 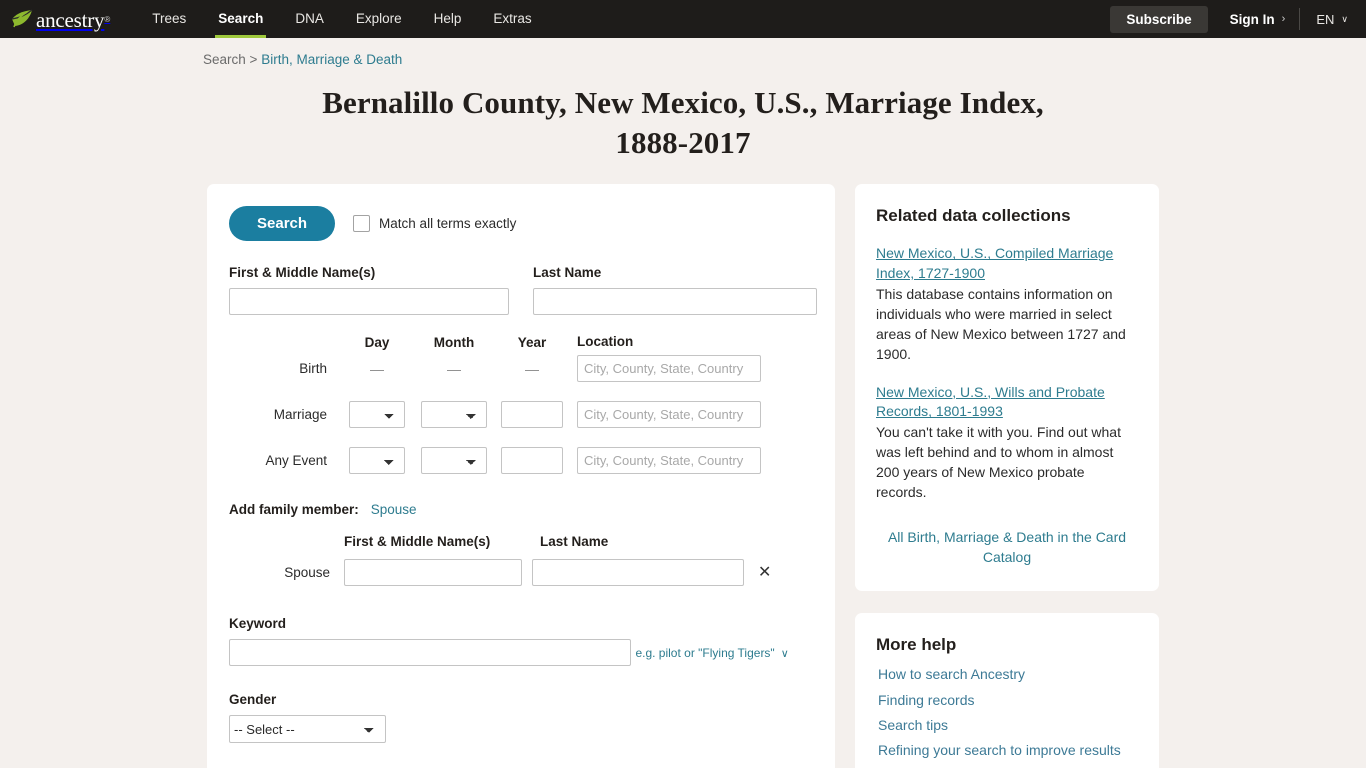 I want to click on help-link-refining-search: Refining your search to improve results, so click(x=1008, y=750).